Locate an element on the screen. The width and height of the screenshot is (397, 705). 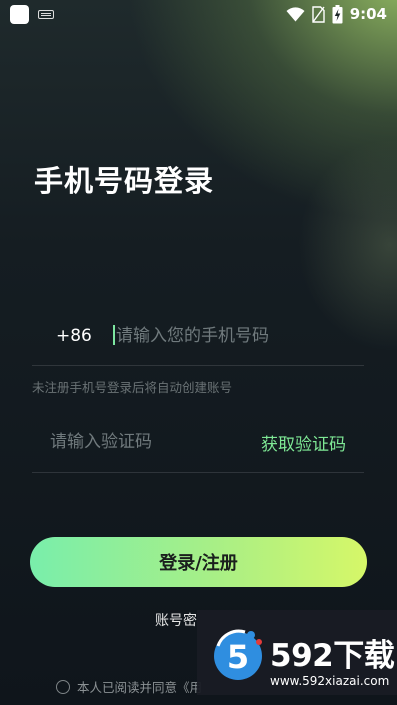
text-caret is located at coordinates (114, 335).